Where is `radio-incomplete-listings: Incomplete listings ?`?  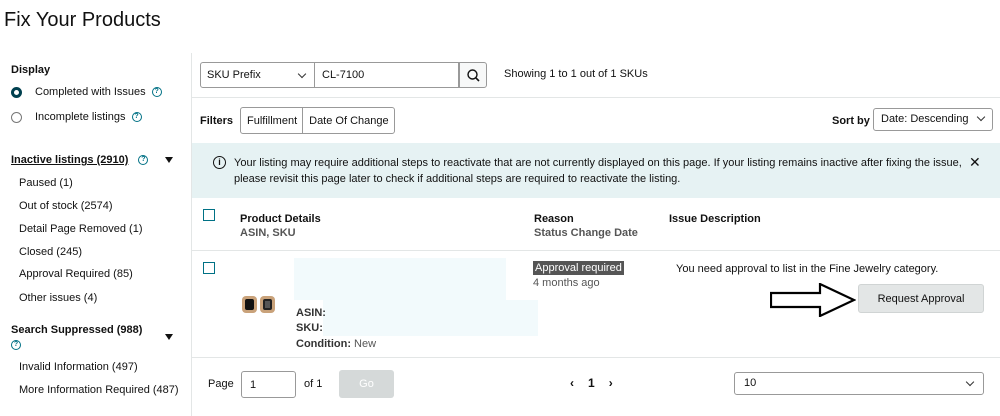
radio-incomplete-listings: Incomplete listings ? is located at coordinates (76, 117).